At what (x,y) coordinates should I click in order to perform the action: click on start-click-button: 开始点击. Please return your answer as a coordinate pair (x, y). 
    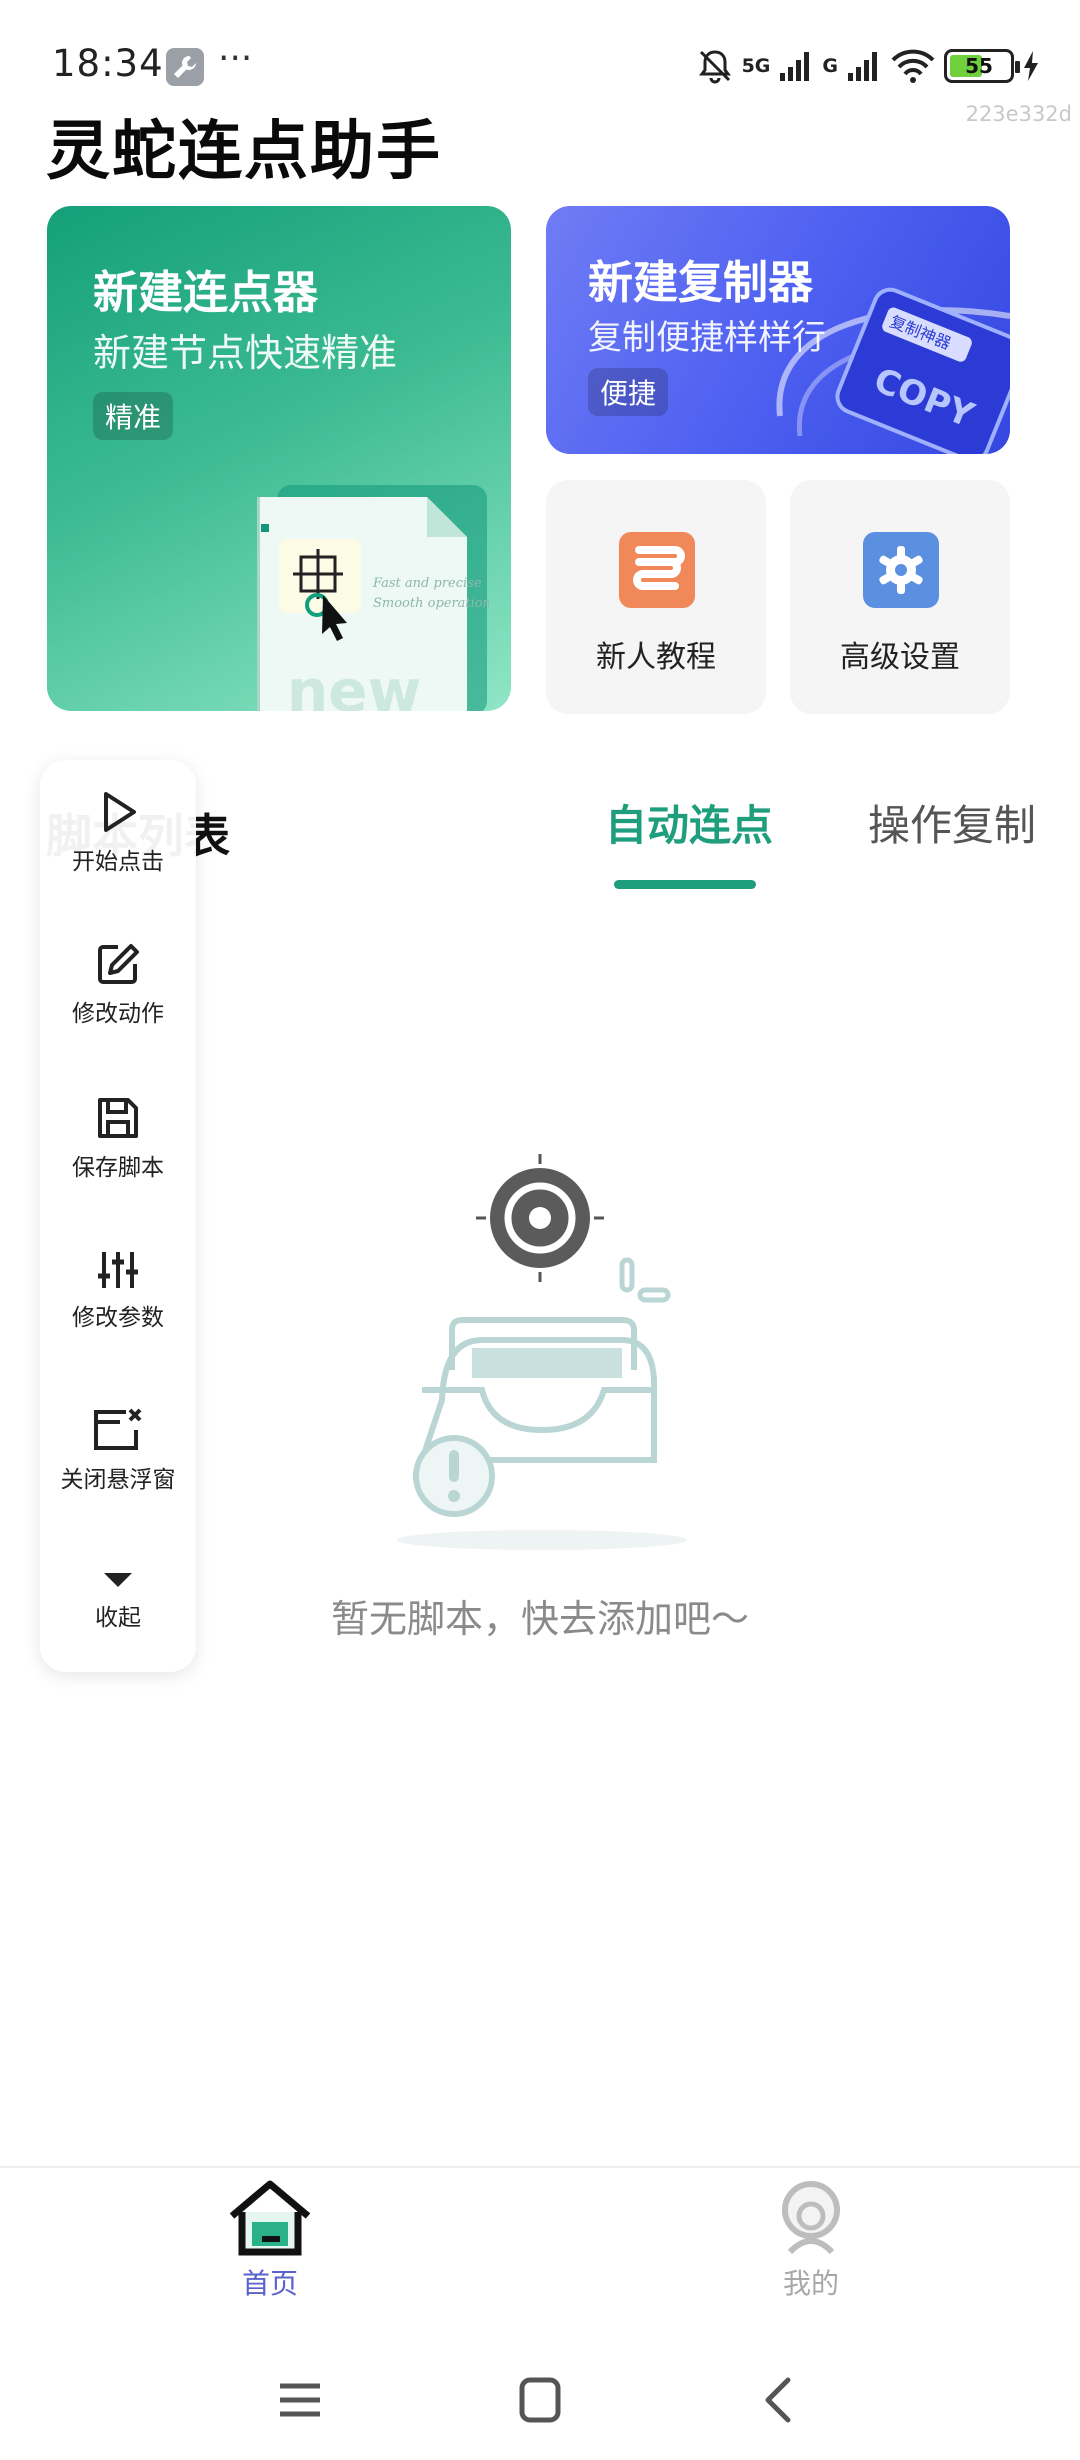
    Looking at the image, I should click on (118, 833).